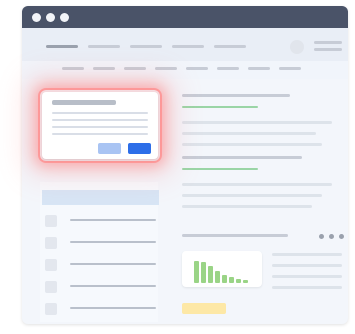 Image resolution: width=355 pixels, height=334 pixels. What do you see at coordinates (185, 17) in the screenshot?
I see `window-titlebar` at bounding box center [185, 17].